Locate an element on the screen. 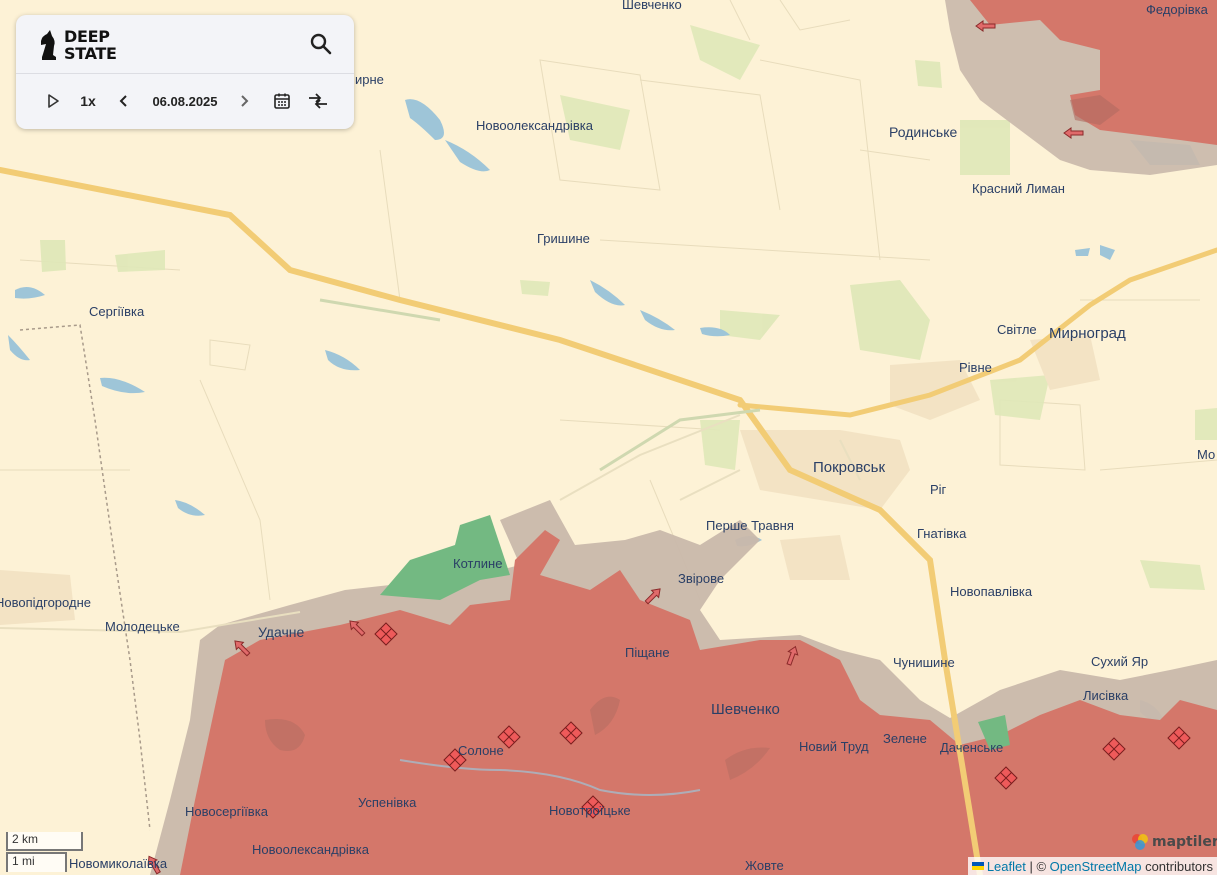 The height and width of the screenshot is (875, 1217). place-label: Федорівка is located at coordinates (1177, 9).